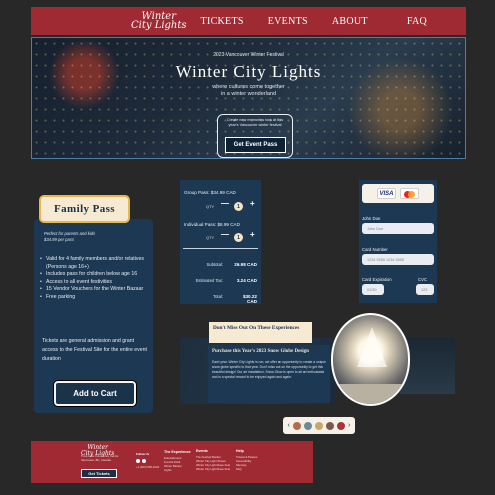 This screenshot has width=495, height=495. Describe the element at coordinates (248, 87) in the screenshot. I see `hero-subtitle-line-1: where cultures come together` at that location.